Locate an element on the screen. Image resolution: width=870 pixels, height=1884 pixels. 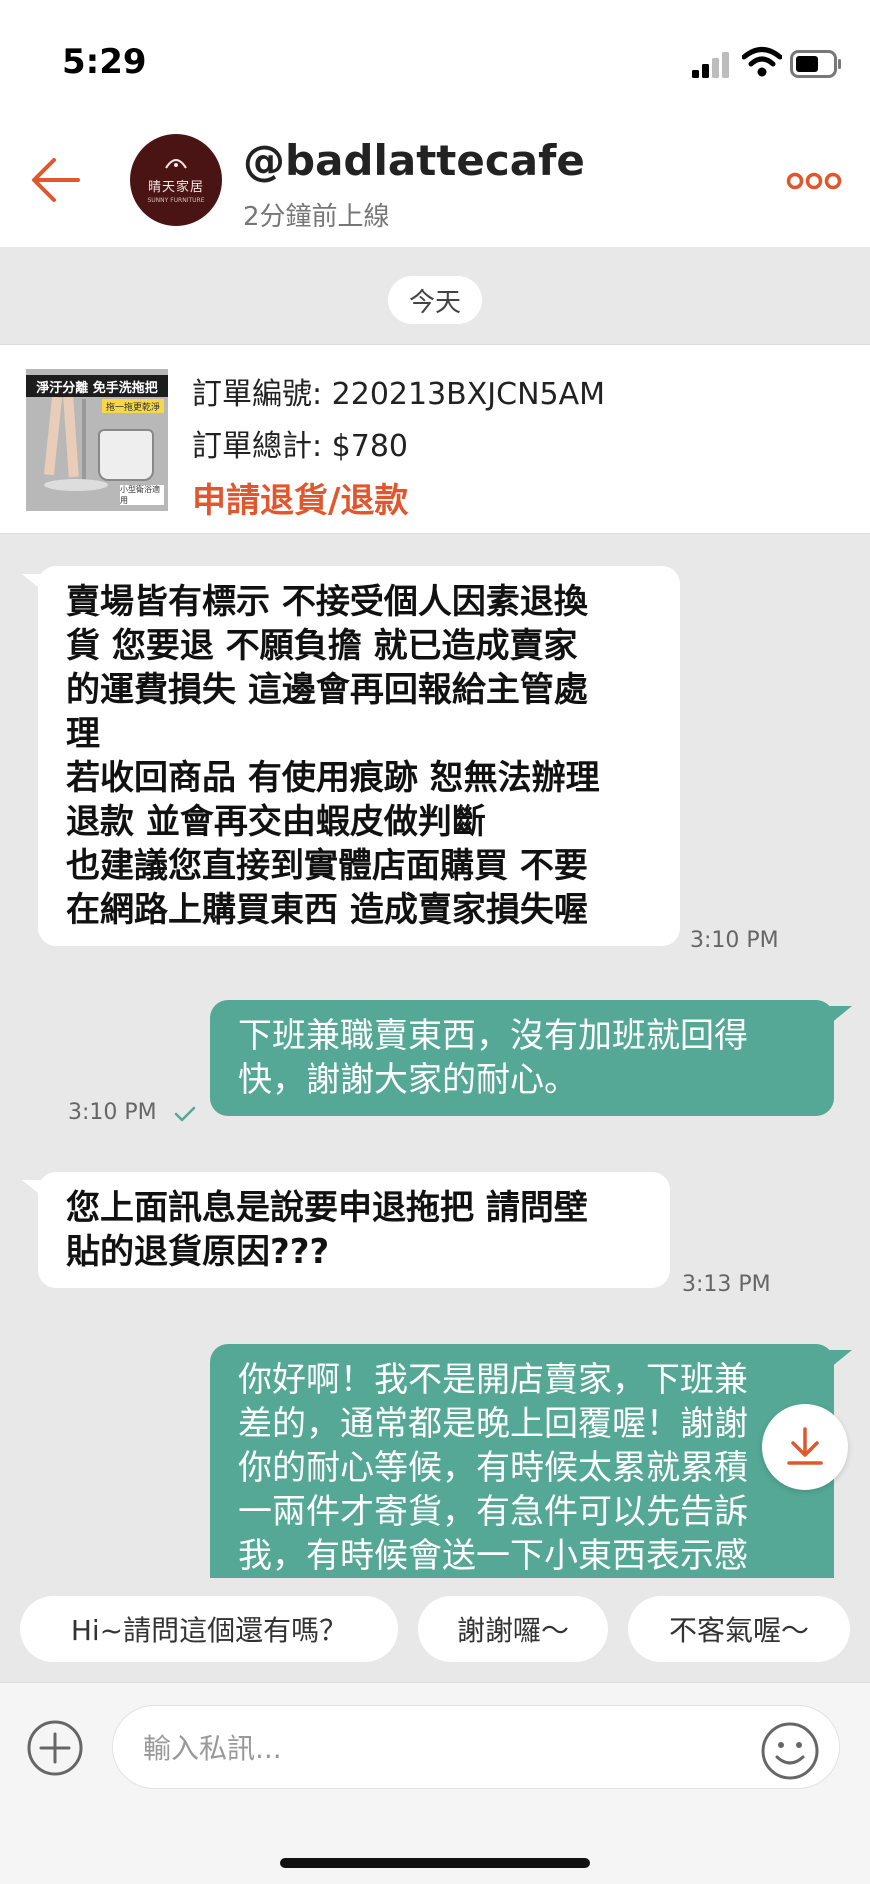
outgoing-message: 下班兼職賣東西，沒有加班就回得 快，謝謝大家的耐心。 is located at coordinates (522, 1058).